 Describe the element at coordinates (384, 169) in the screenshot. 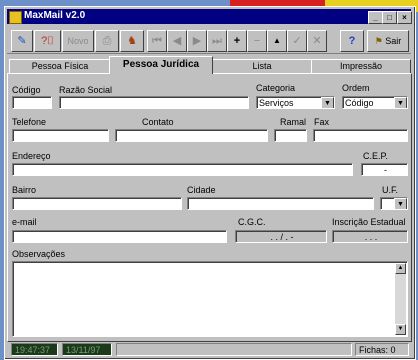

I see `cep-field: -` at that location.